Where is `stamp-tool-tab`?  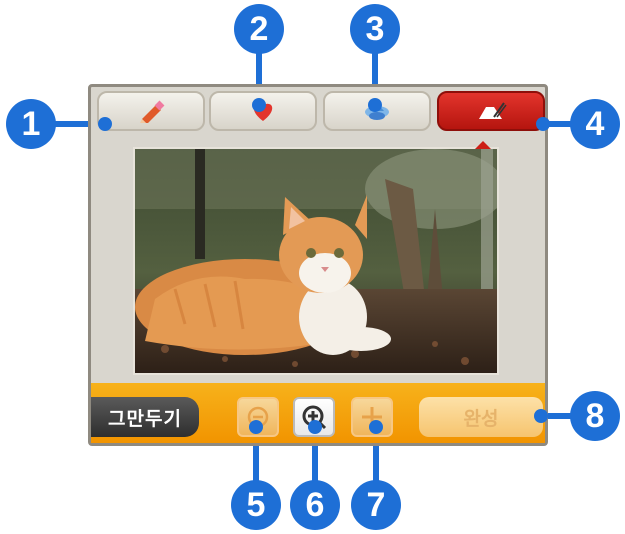
stamp-tool-tab is located at coordinates (263, 111).